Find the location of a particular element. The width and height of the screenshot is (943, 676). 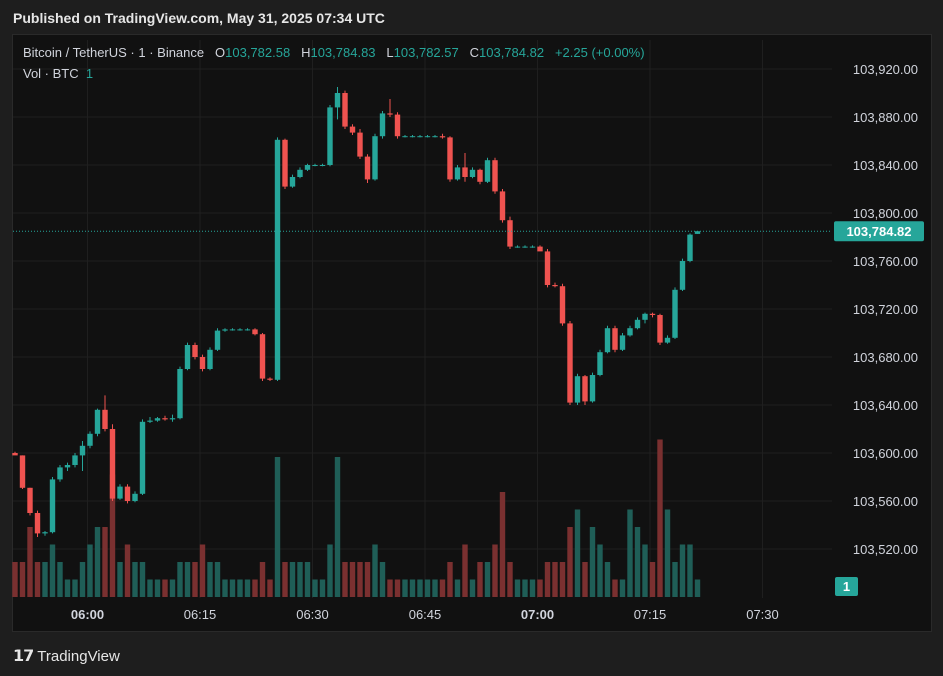

price-tick-label: 103,520.00 is located at coordinates (885, 549).